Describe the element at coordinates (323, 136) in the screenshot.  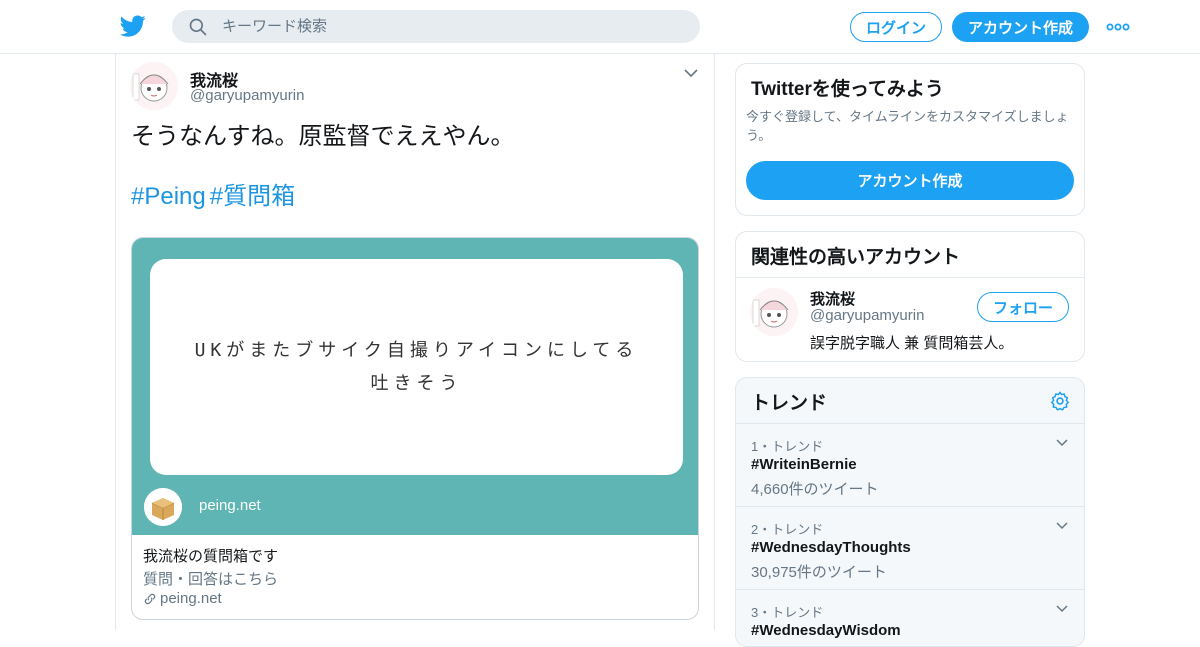
I see `tweet-text: そうなんすね。原監督でええやん。` at that location.